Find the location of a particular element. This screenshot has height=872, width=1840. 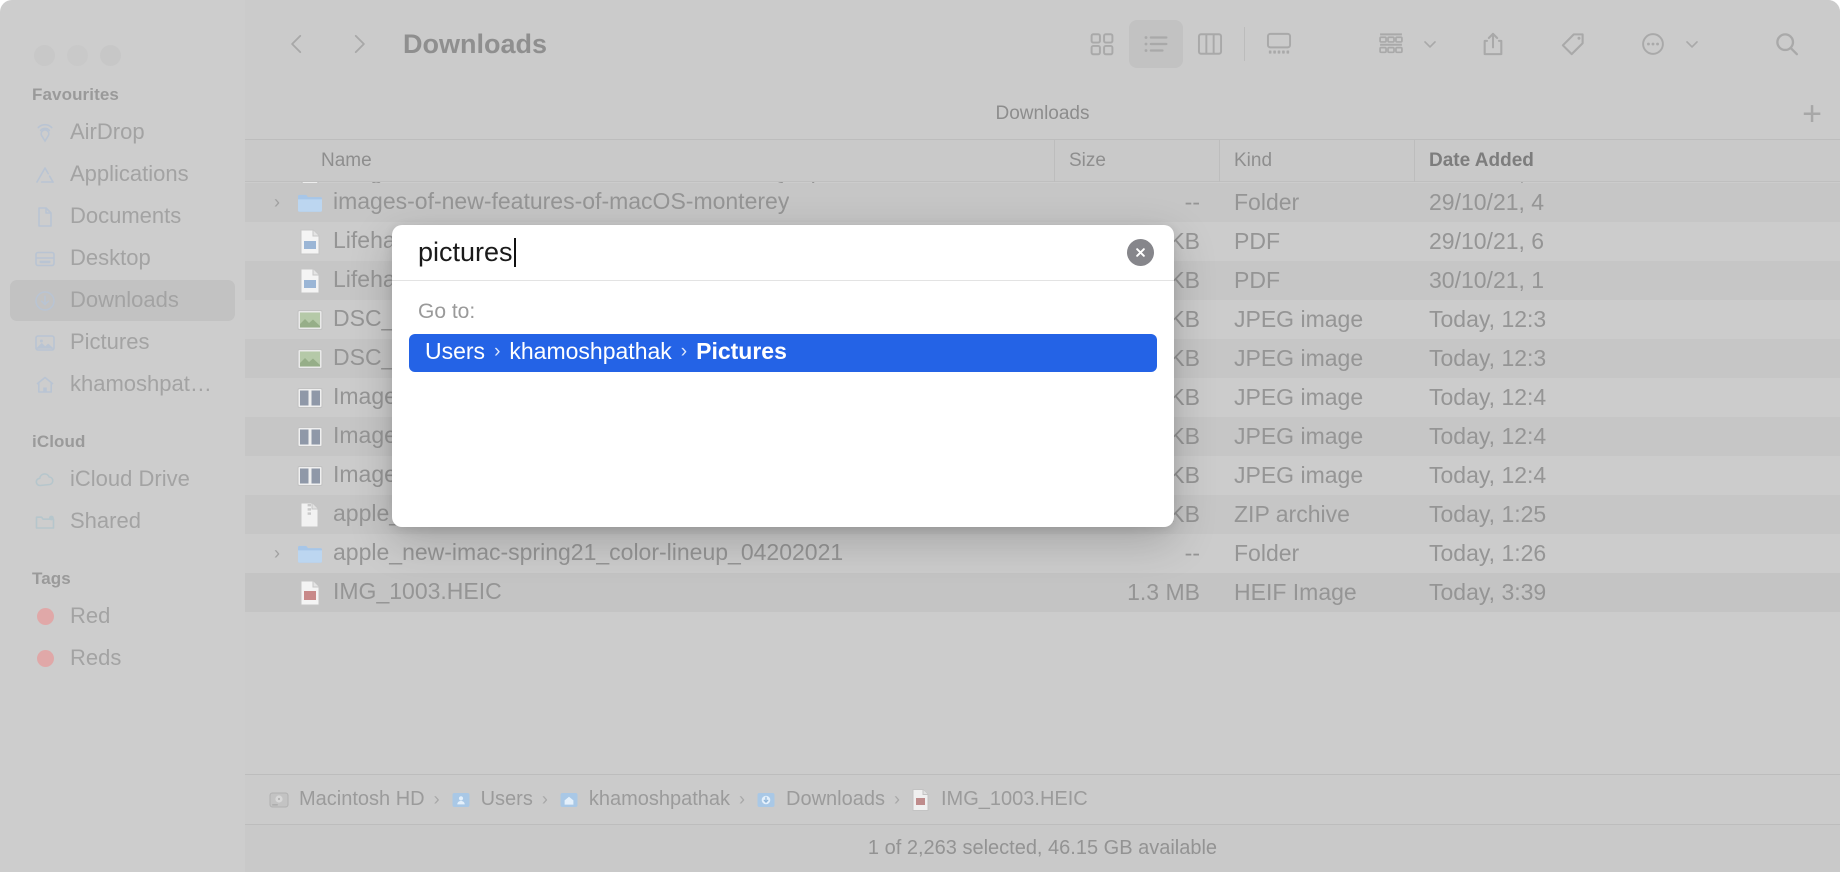

close-window-button is located at coordinates (44, 55).